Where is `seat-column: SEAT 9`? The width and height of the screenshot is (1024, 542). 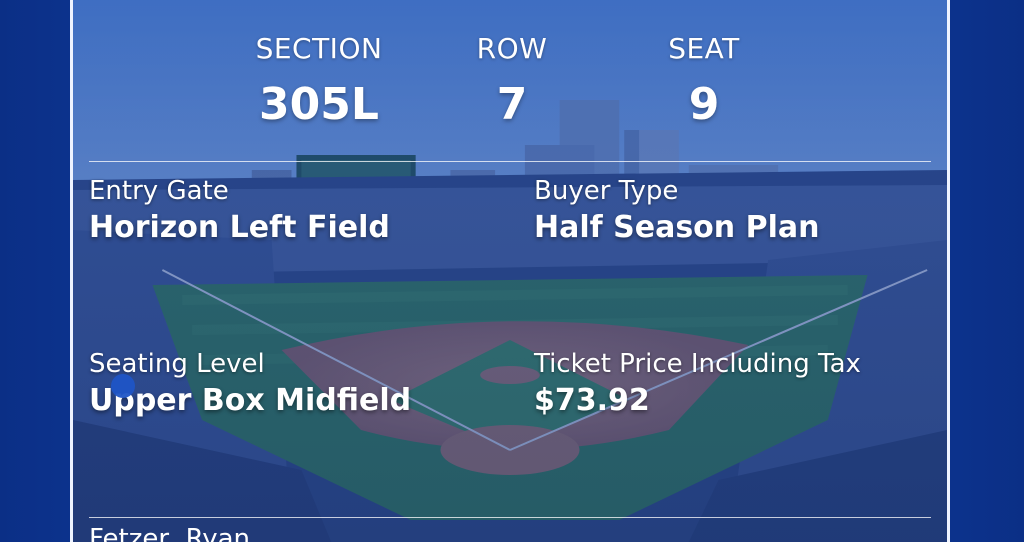 seat-column: SEAT 9 is located at coordinates (704, 81).